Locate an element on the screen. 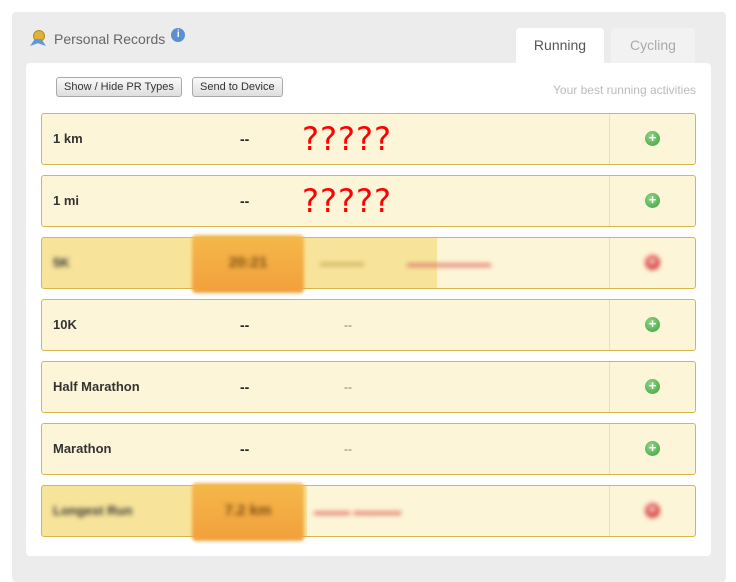 The width and height of the screenshot is (736, 582). record-name: 5K is located at coordinates (61, 262).